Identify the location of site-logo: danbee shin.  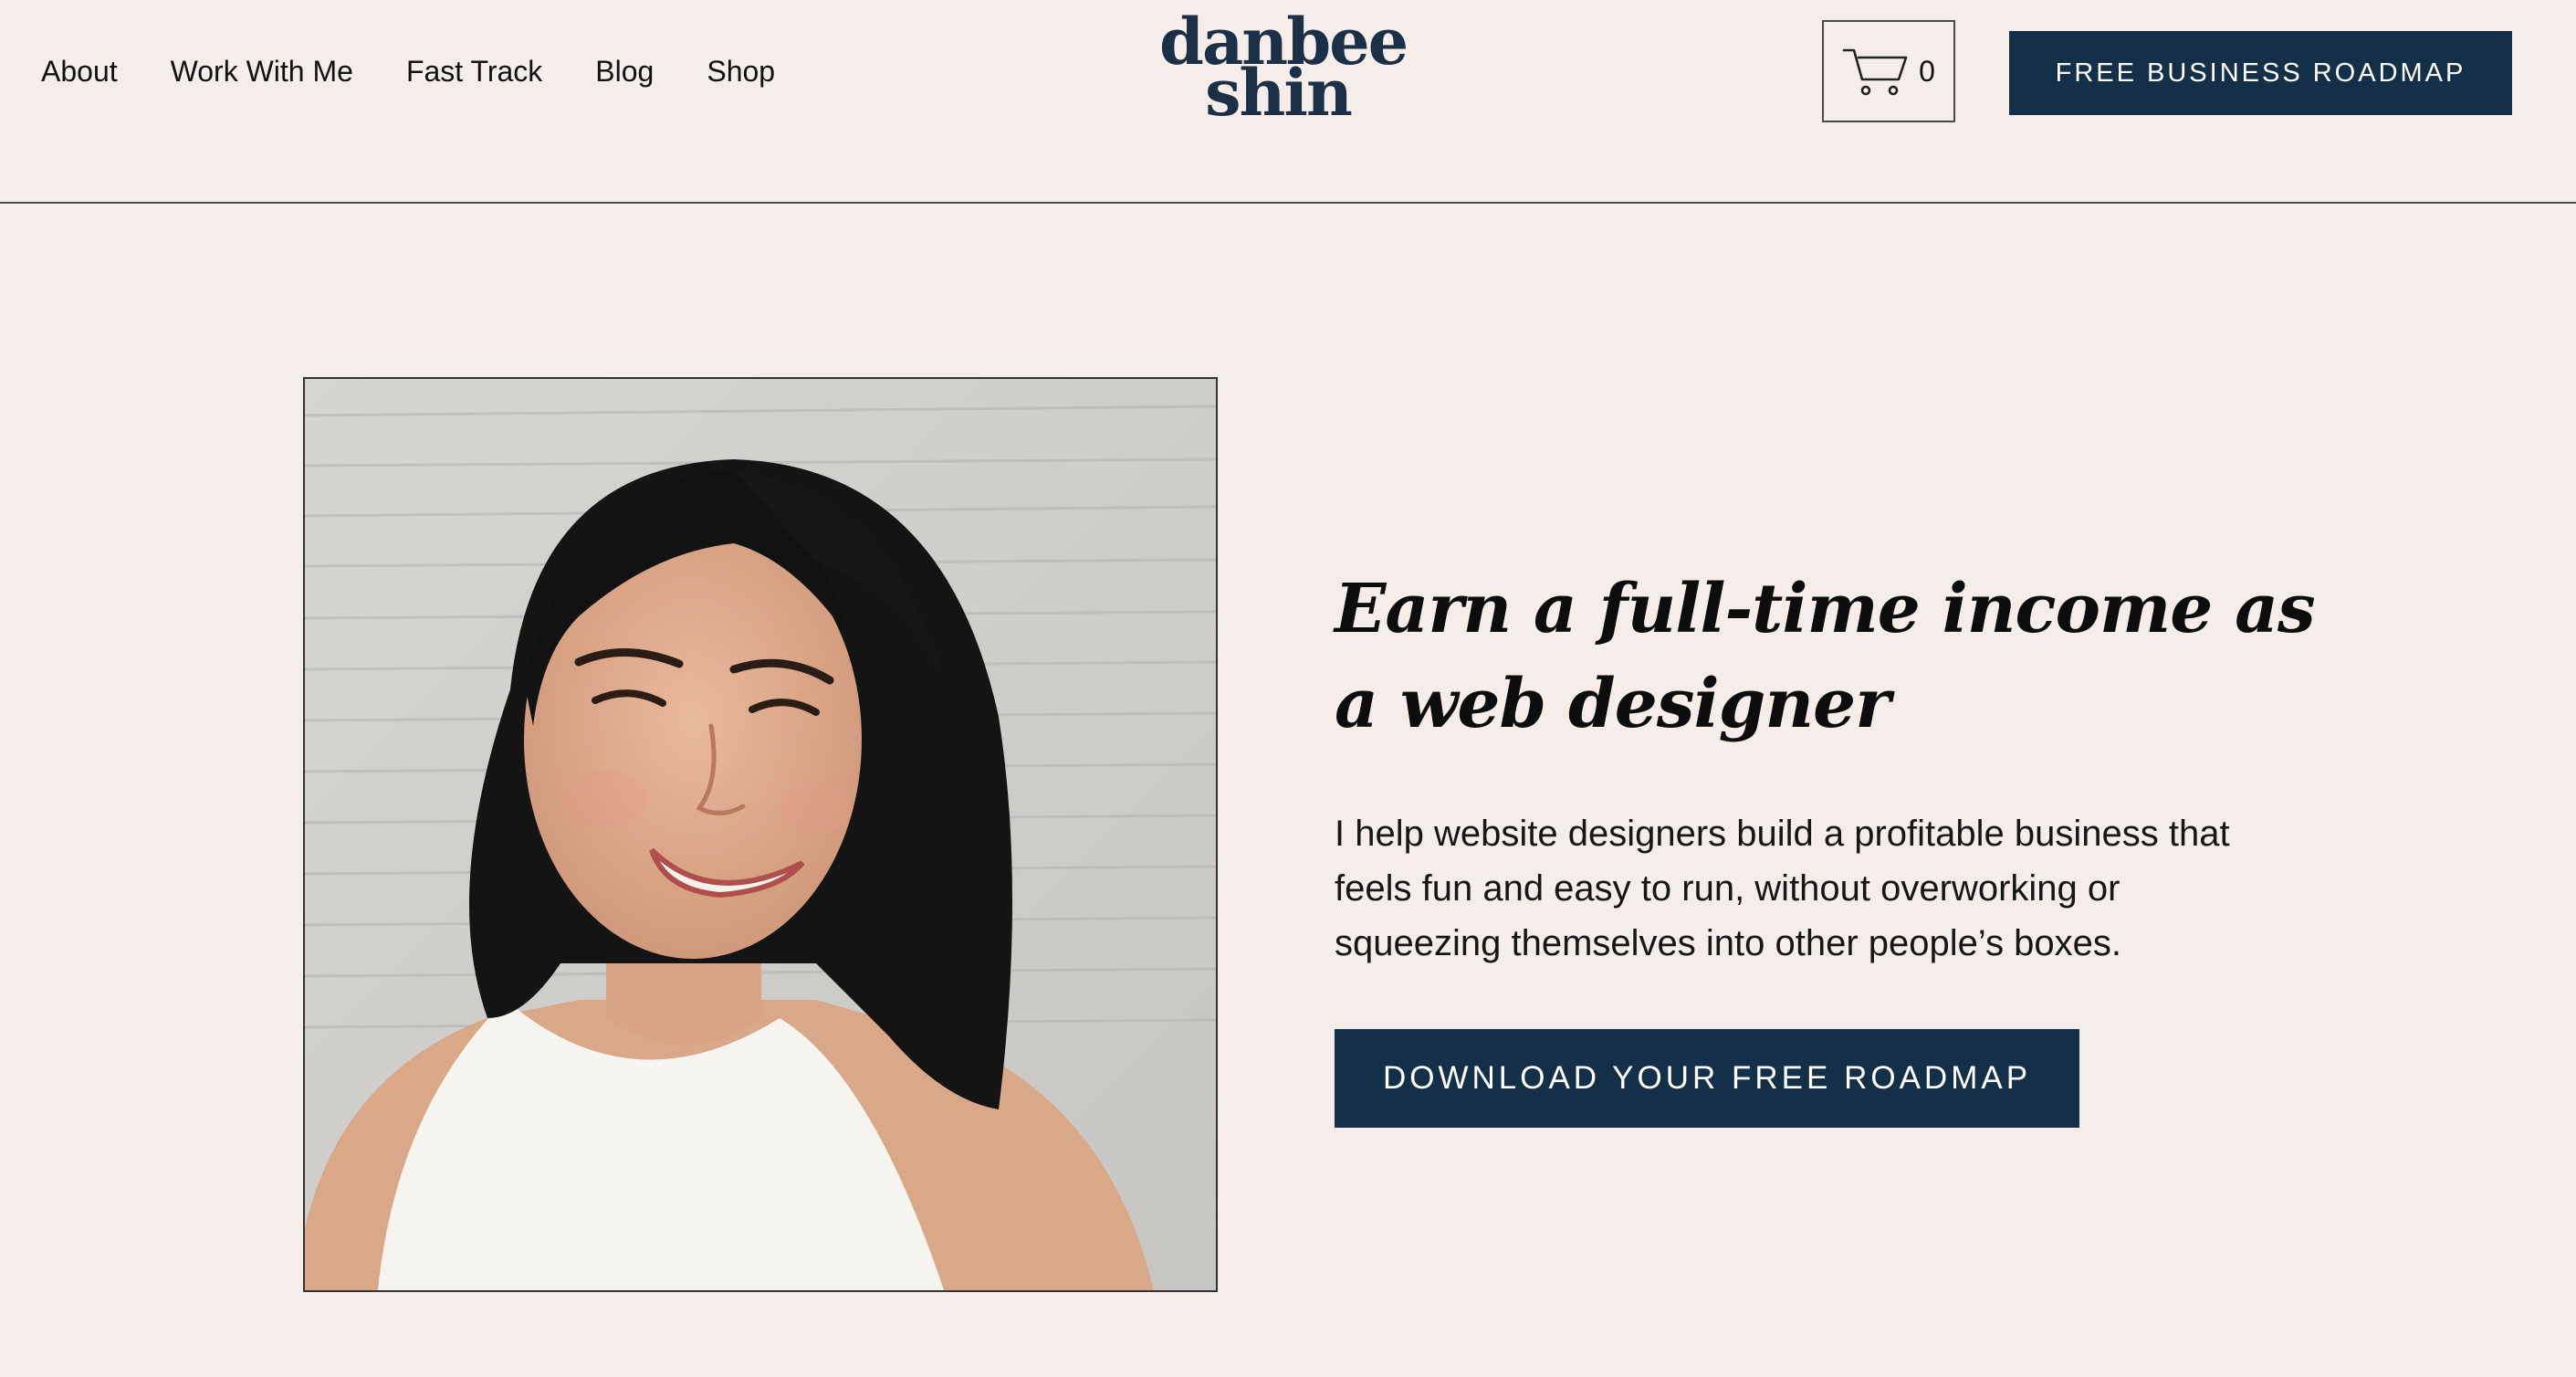
(1283, 67).